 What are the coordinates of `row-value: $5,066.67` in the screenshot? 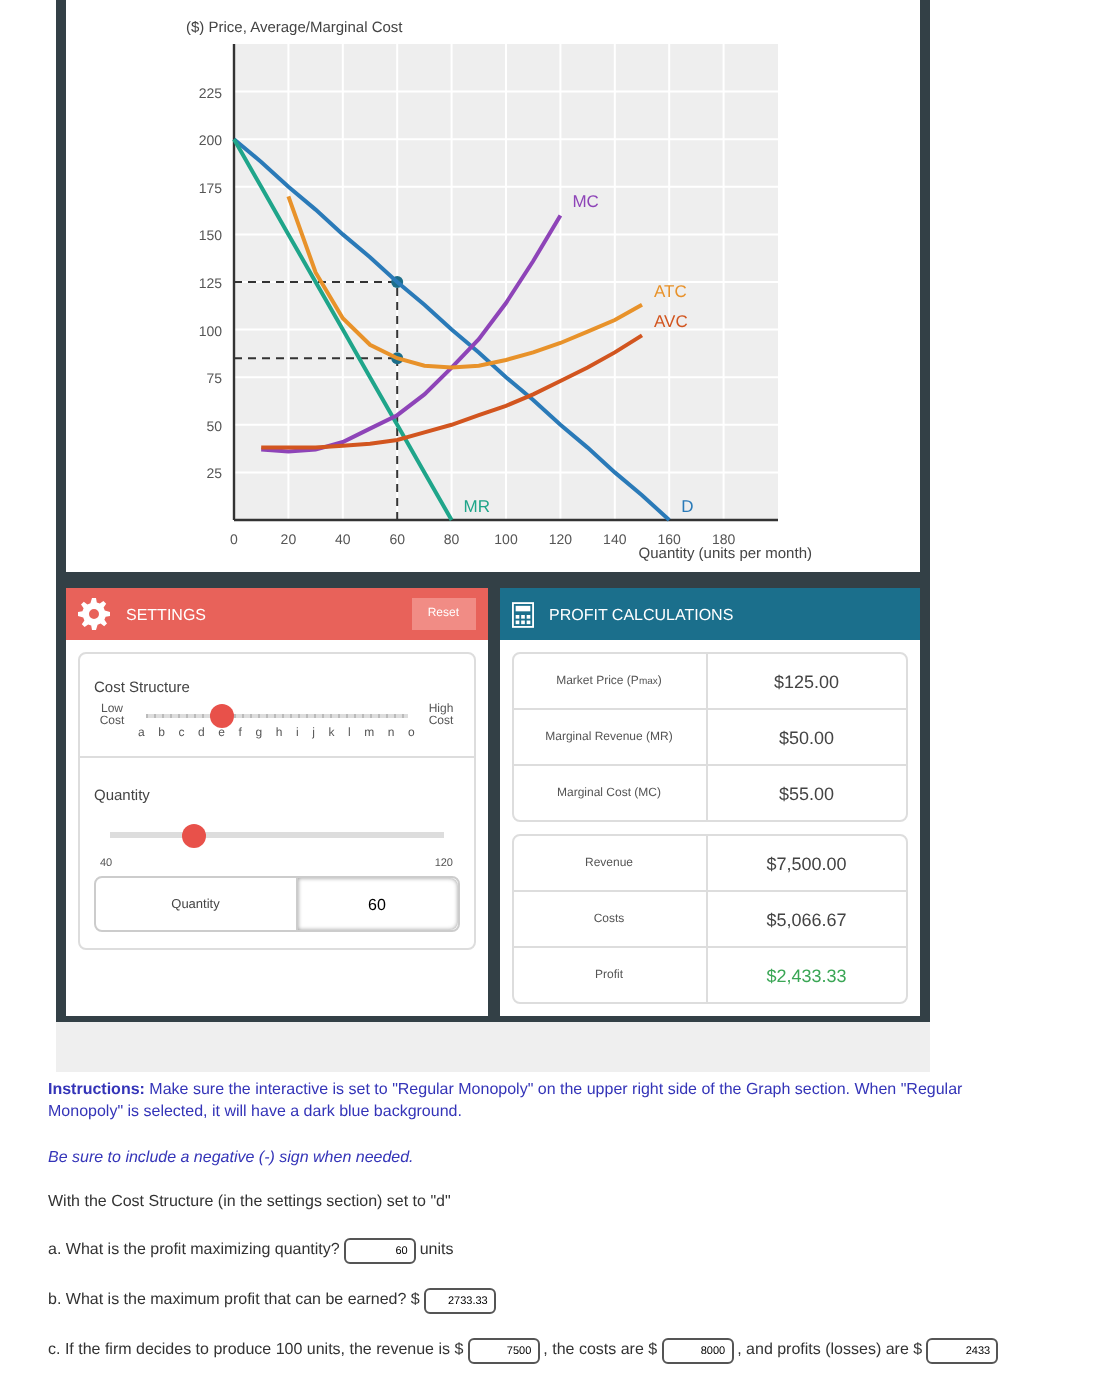 It's located at (806, 920).